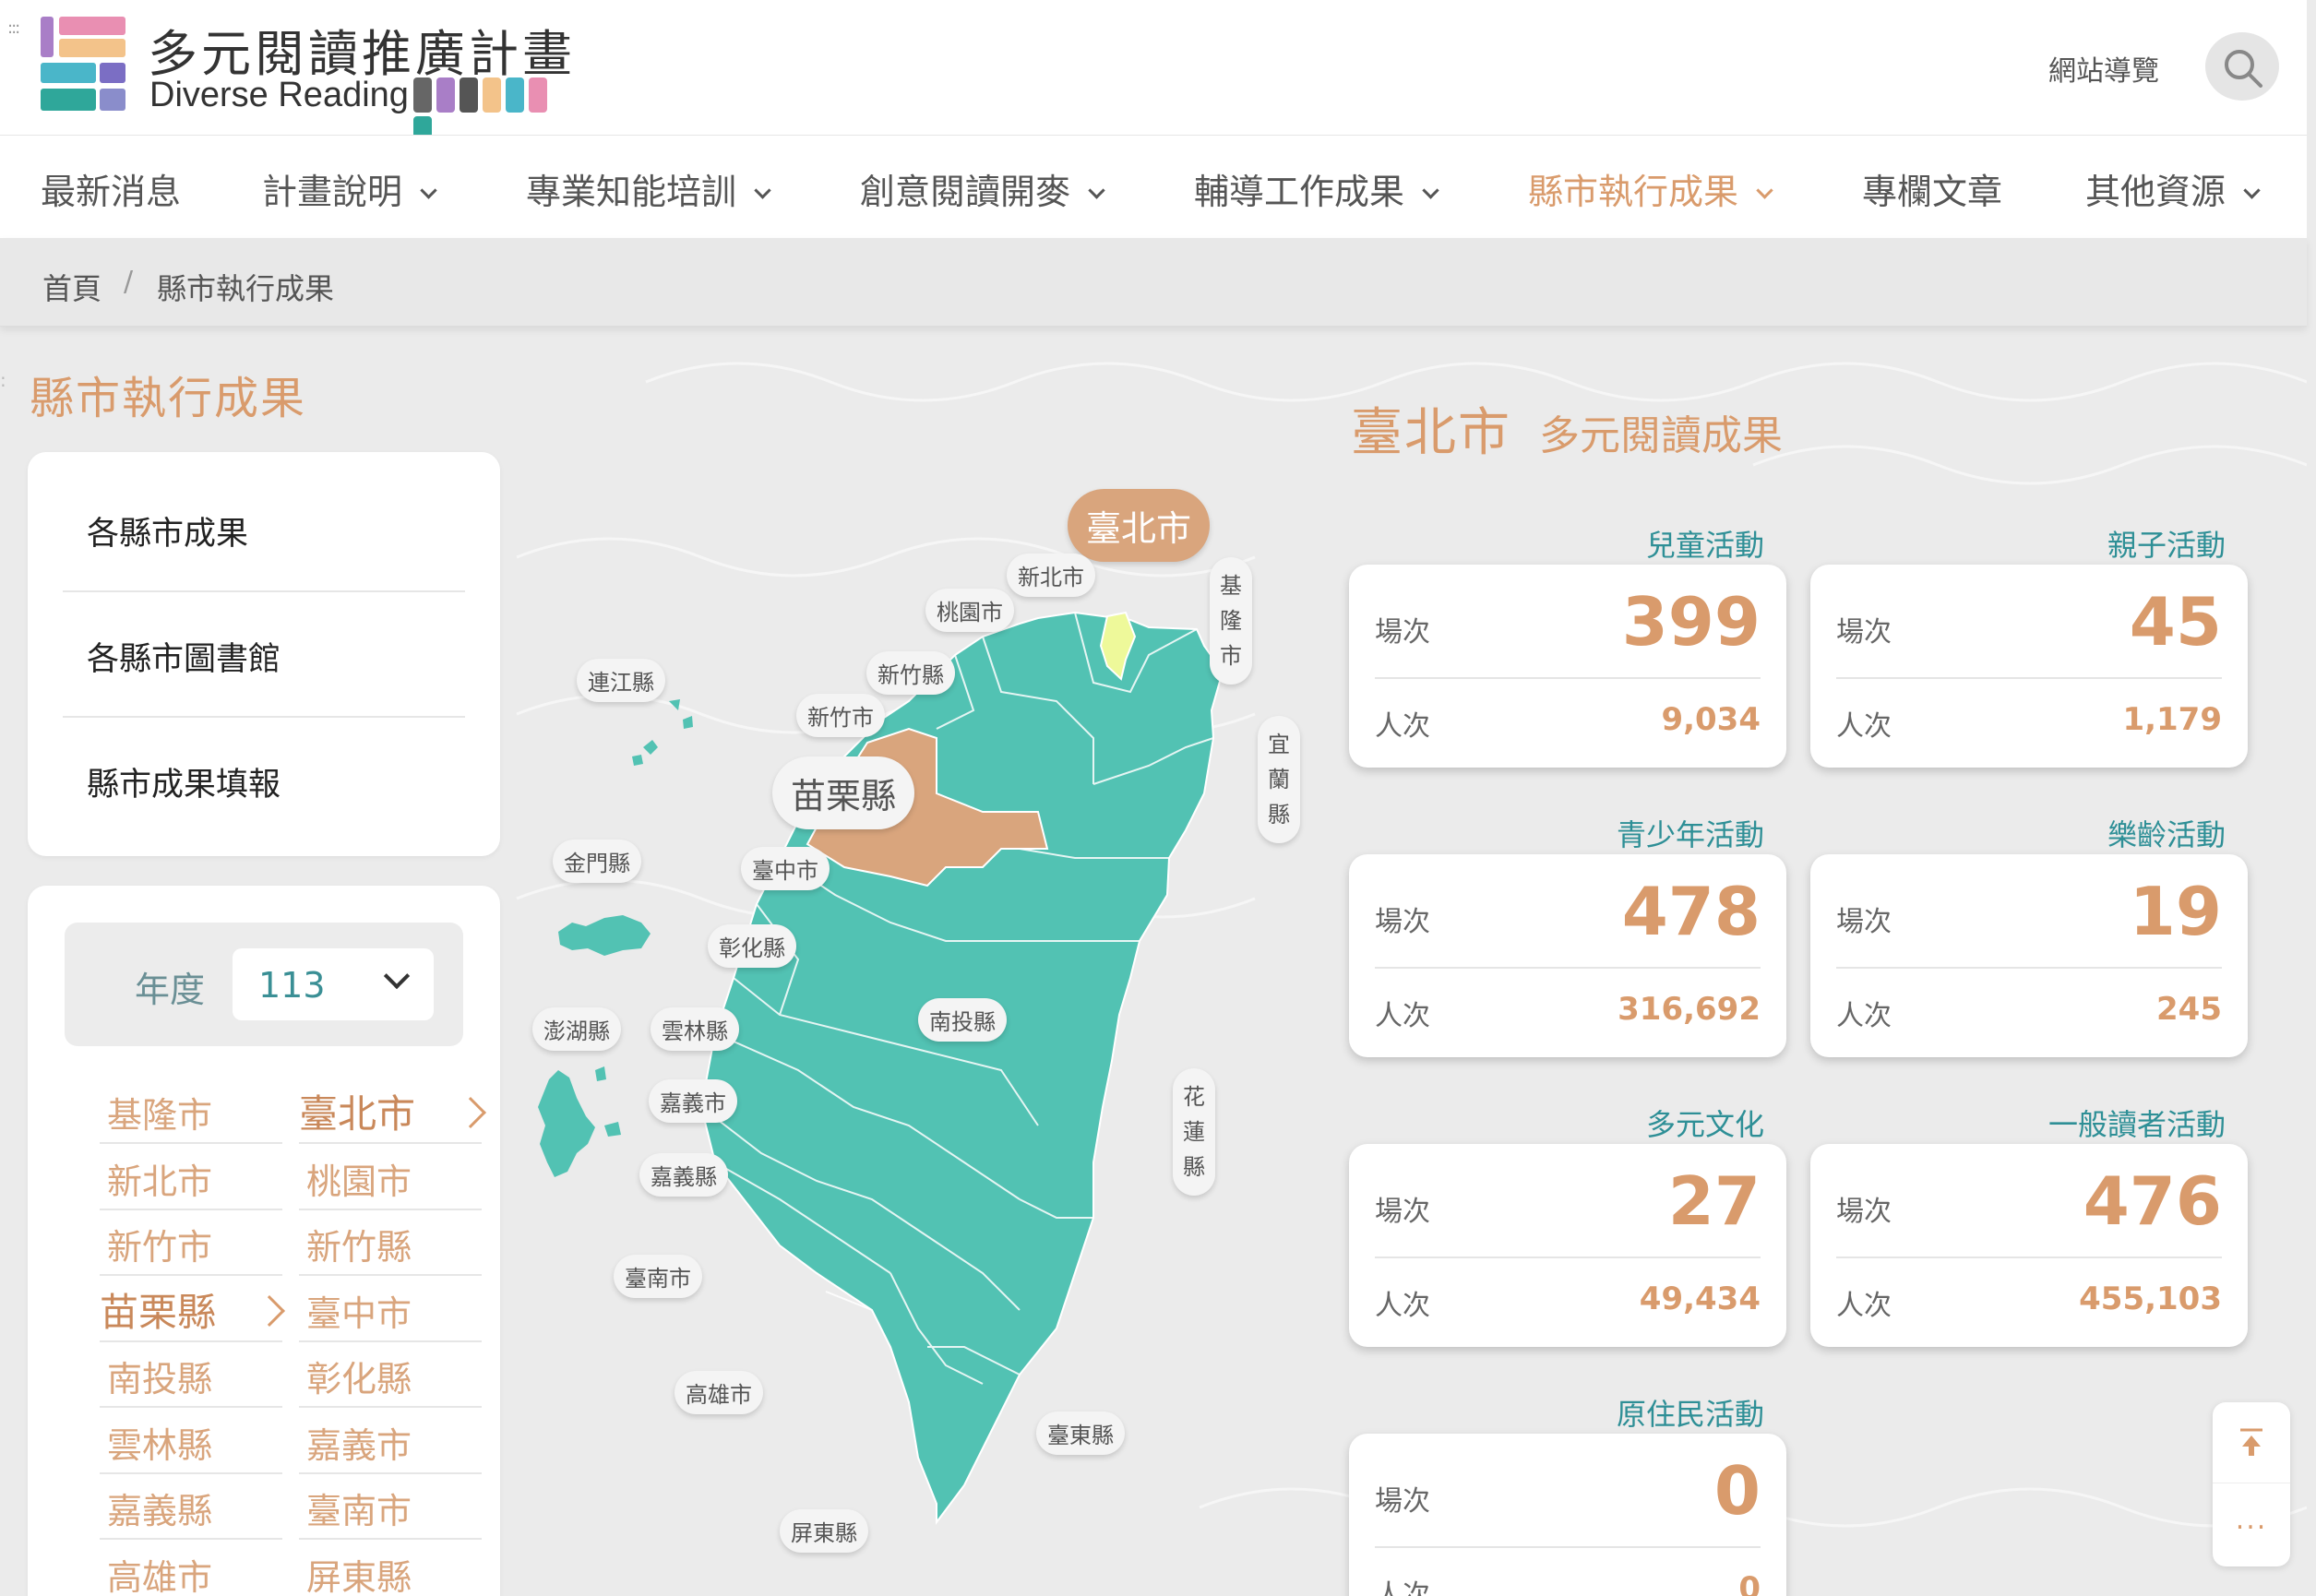 Image resolution: width=2316 pixels, height=1596 pixels. What do you see at coordinates (359, 1572) in the screenshot?
I see `city-link: 屏東縣` at bounding box center [359, 1572].